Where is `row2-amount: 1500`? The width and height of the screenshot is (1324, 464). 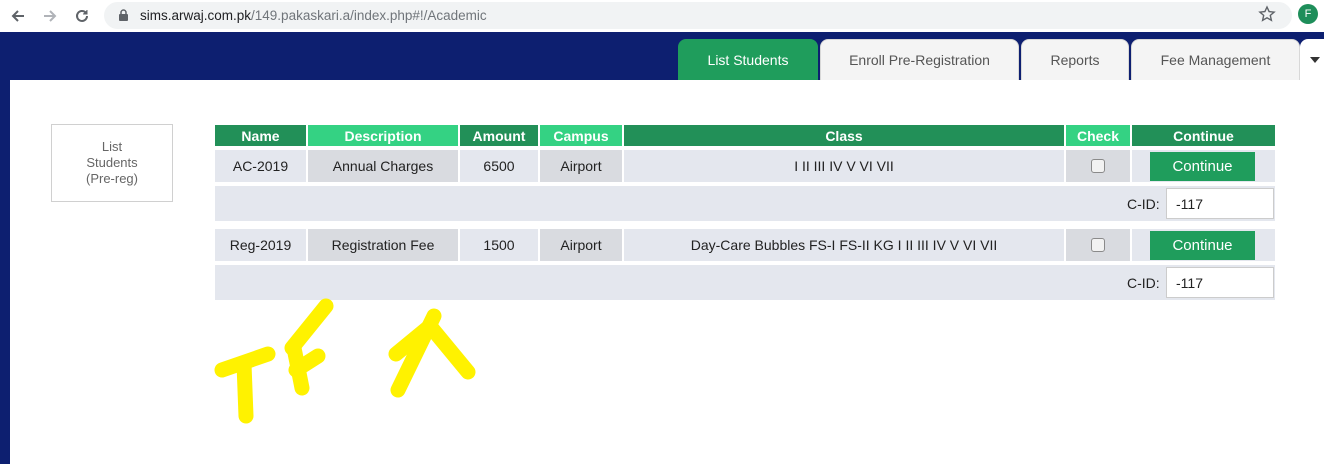 row2-amount: 1500 is located at coordinates (499, 245).